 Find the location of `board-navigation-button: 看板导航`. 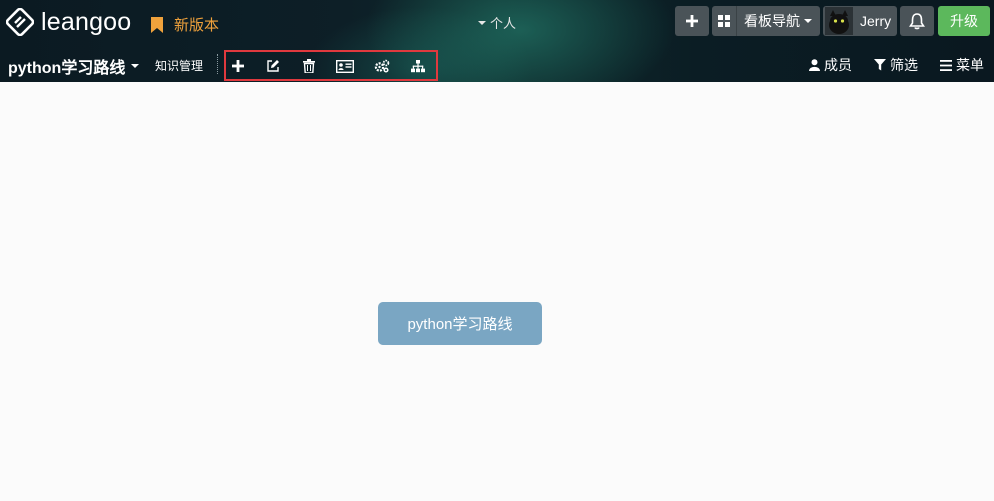

board-navigation-button: 看板导航 is located at coordinates (766, 21).